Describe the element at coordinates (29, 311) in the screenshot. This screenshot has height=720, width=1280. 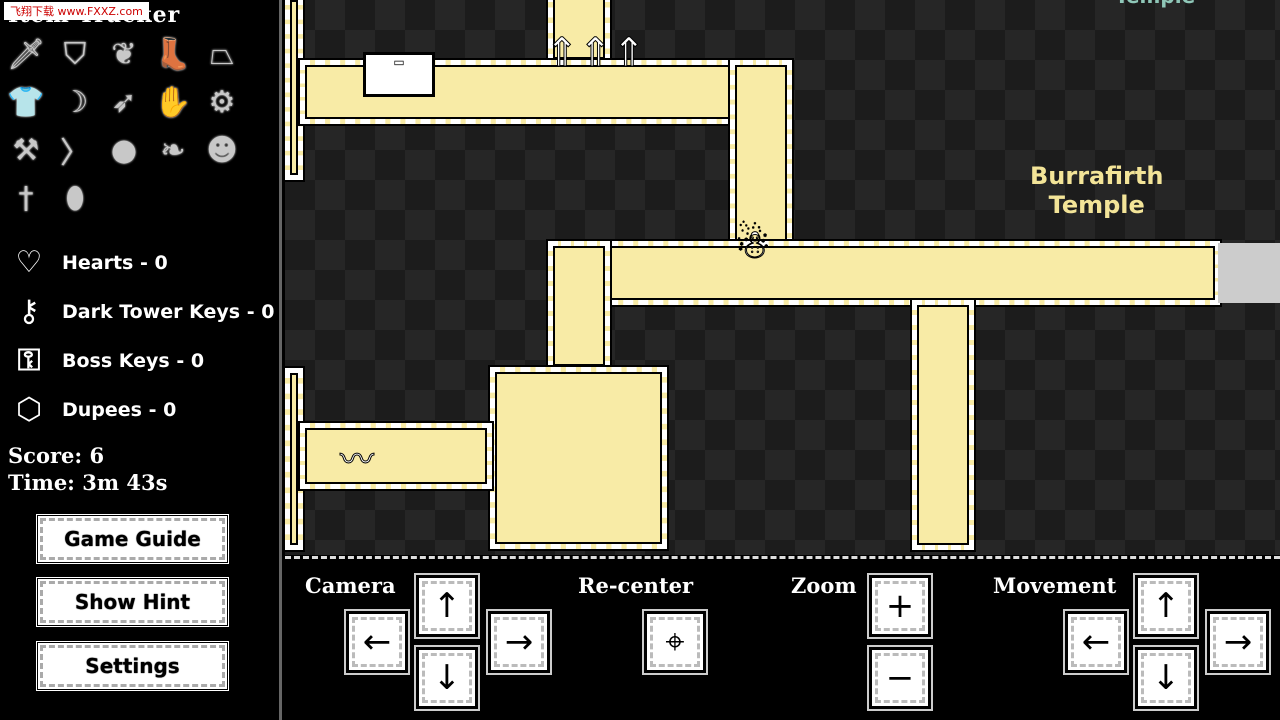
I see `dark-tower-key-icon: ⚷` at that location.